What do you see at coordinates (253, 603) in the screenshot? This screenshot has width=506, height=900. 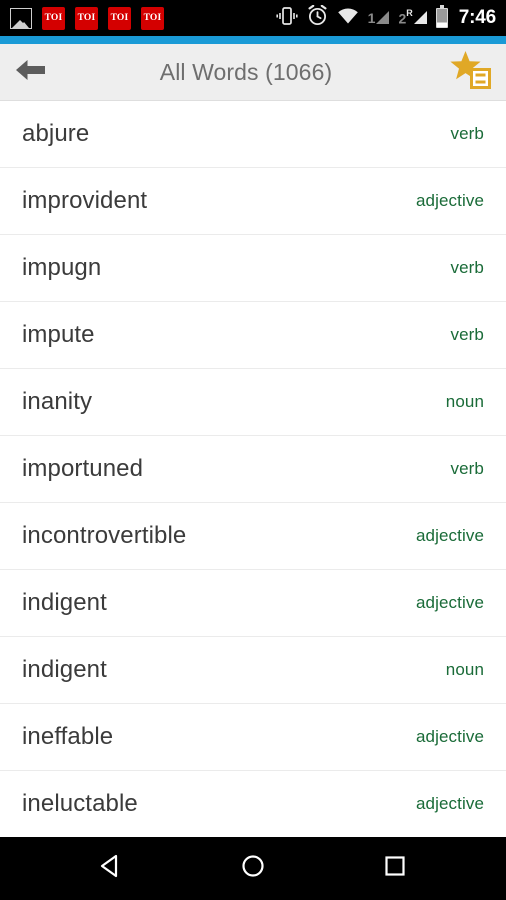 I see `list-item: indigent adjective` at bounding box center [253, 603].